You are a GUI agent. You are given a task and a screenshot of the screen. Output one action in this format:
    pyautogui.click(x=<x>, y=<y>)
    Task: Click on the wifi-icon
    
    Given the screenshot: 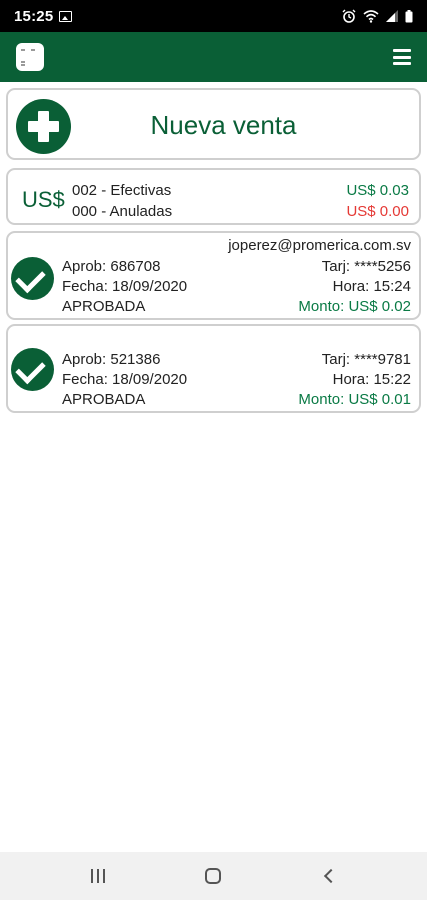 What is the action you would take?
    pyautogui.click(x=371, y=16)
    